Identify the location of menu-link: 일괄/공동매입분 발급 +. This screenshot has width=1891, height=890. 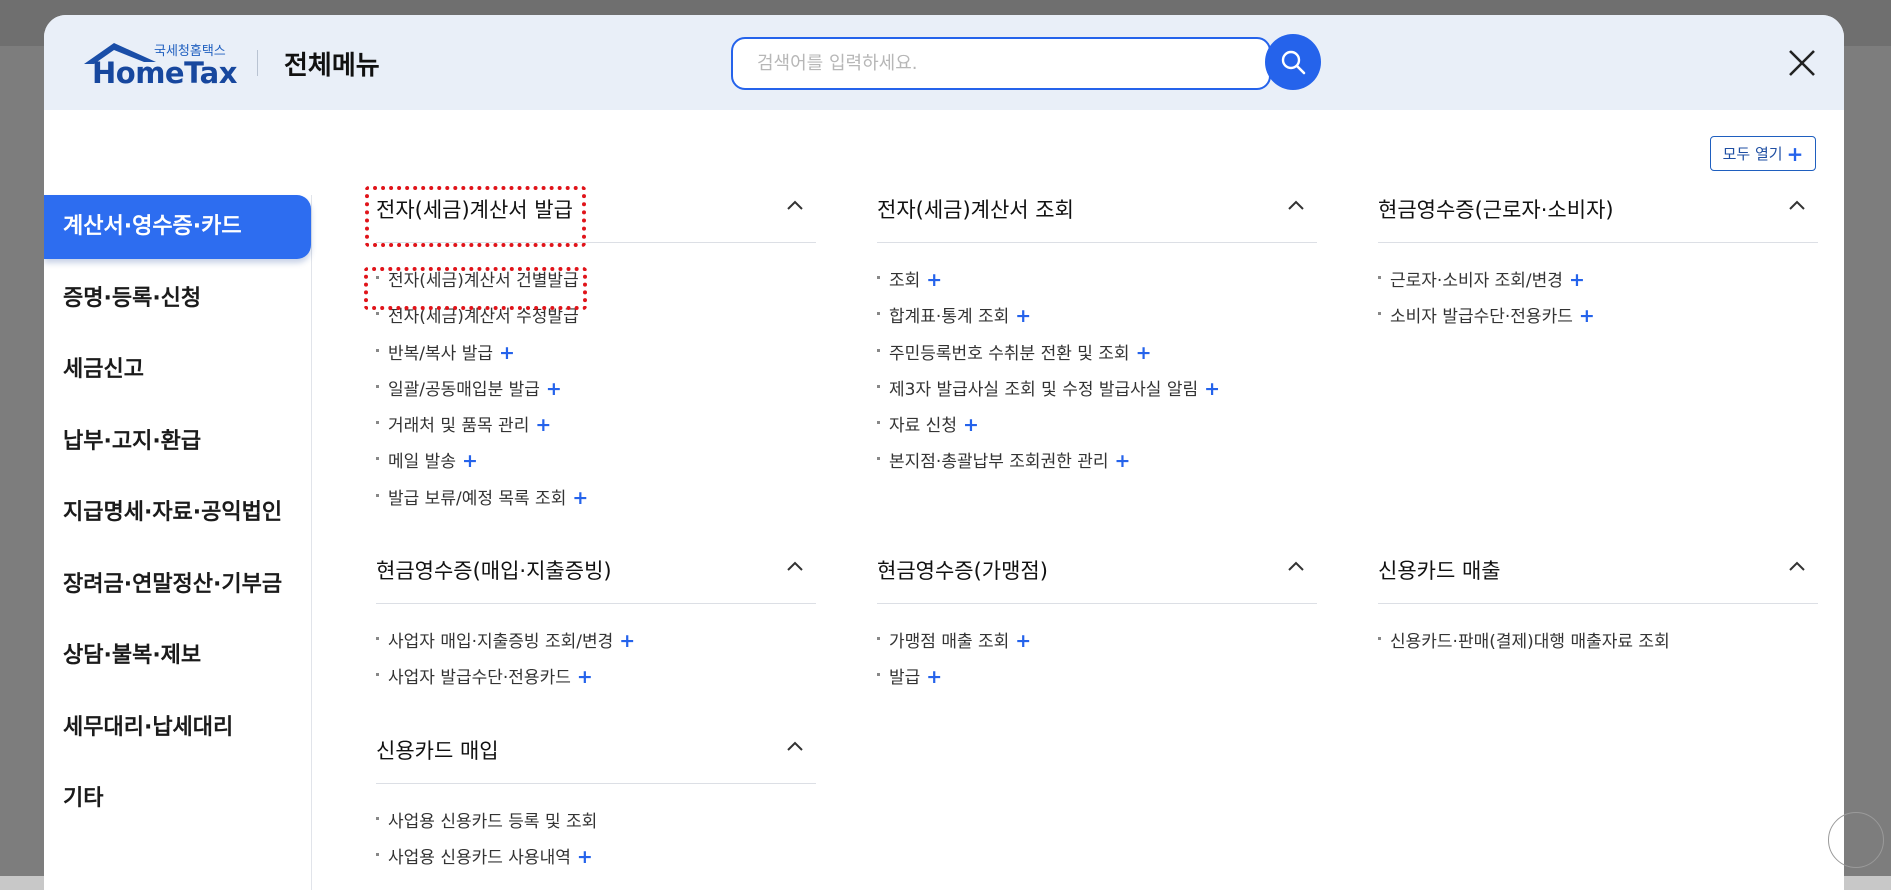
(596, 393).